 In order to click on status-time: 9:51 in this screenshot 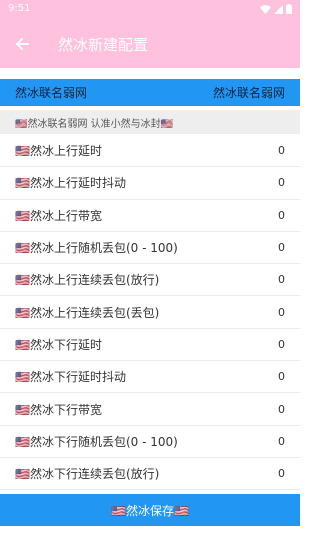, I will do `click(19, 8)`.